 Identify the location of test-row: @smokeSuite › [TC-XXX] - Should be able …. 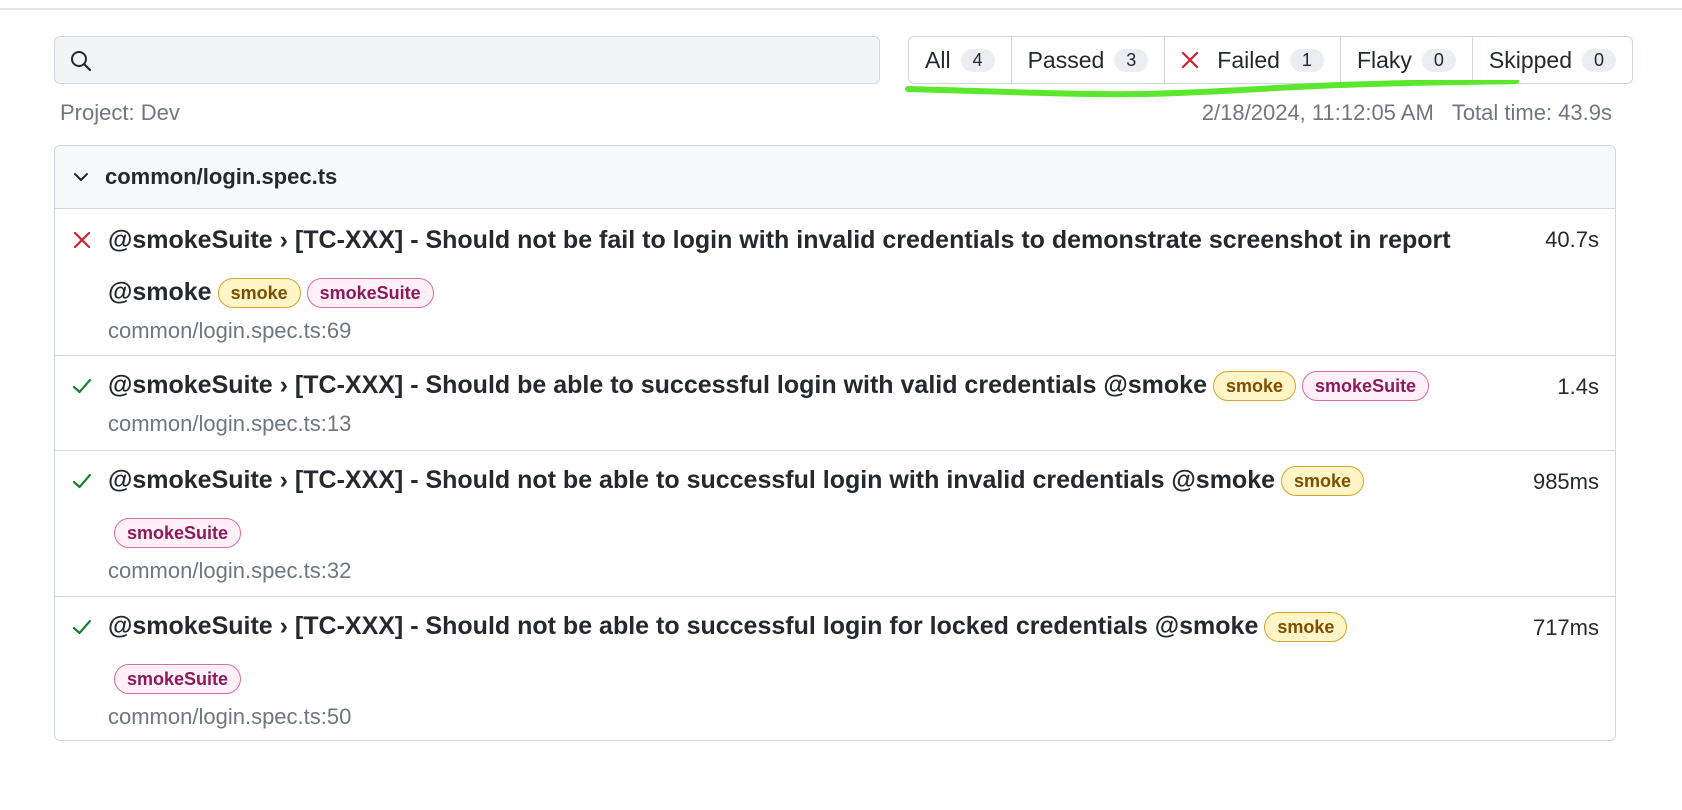
(835, 403).